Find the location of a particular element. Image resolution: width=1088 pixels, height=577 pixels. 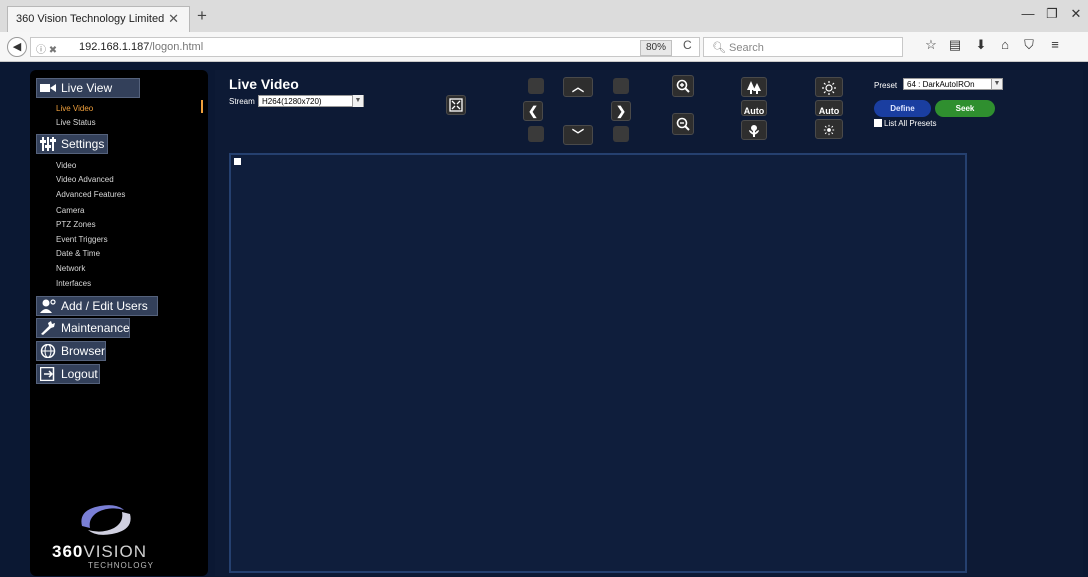

browser-button: Browser is located at coordinates (71, 351).